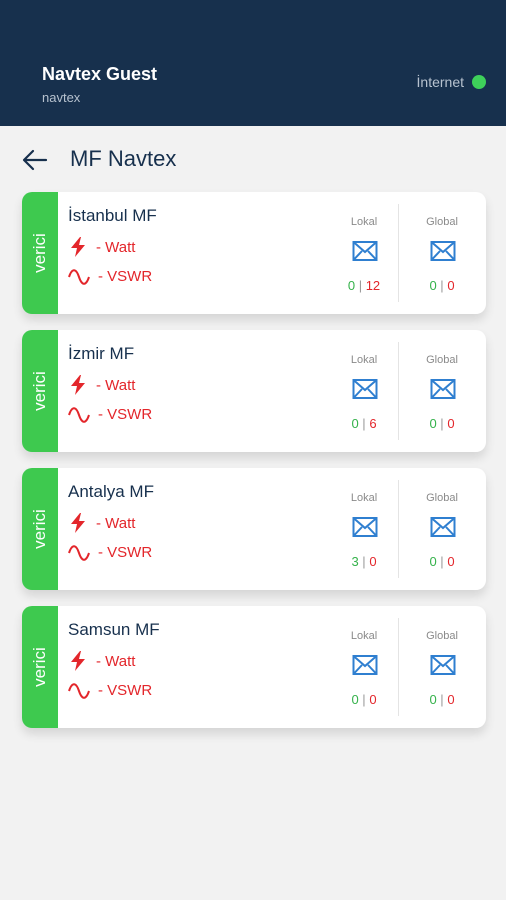 Image resolution: width=506 pixels, height=900 pixels. What do you see at coordinates (373, 423) in the screenshot?
I see `lokal-error-count: 6` at bounding box center [373, 423].